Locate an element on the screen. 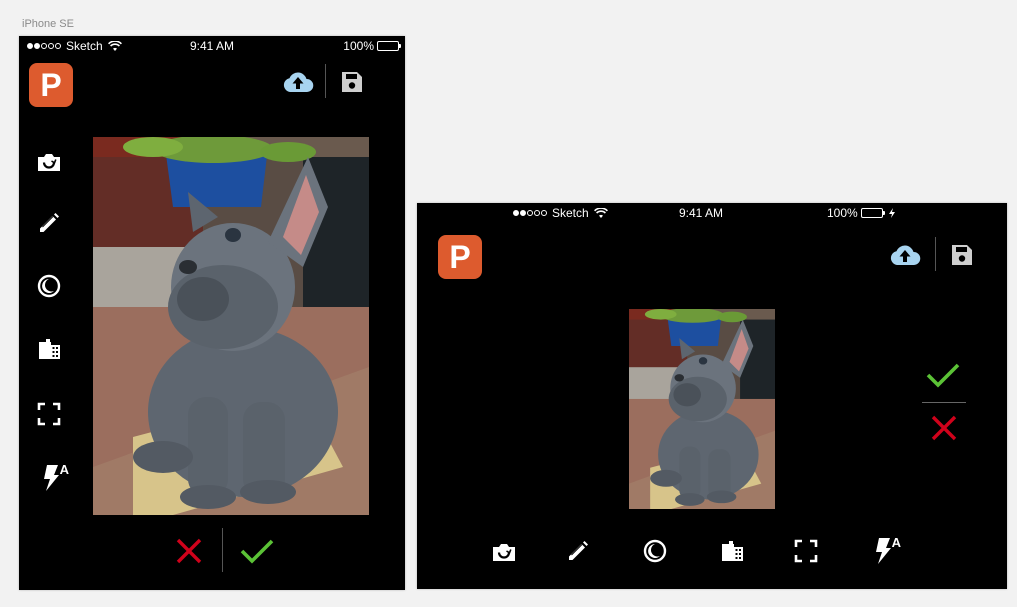 Image resolution: width=1017 pixels, height=607 pixels. photo-preview is located at coordinates (702, 409).